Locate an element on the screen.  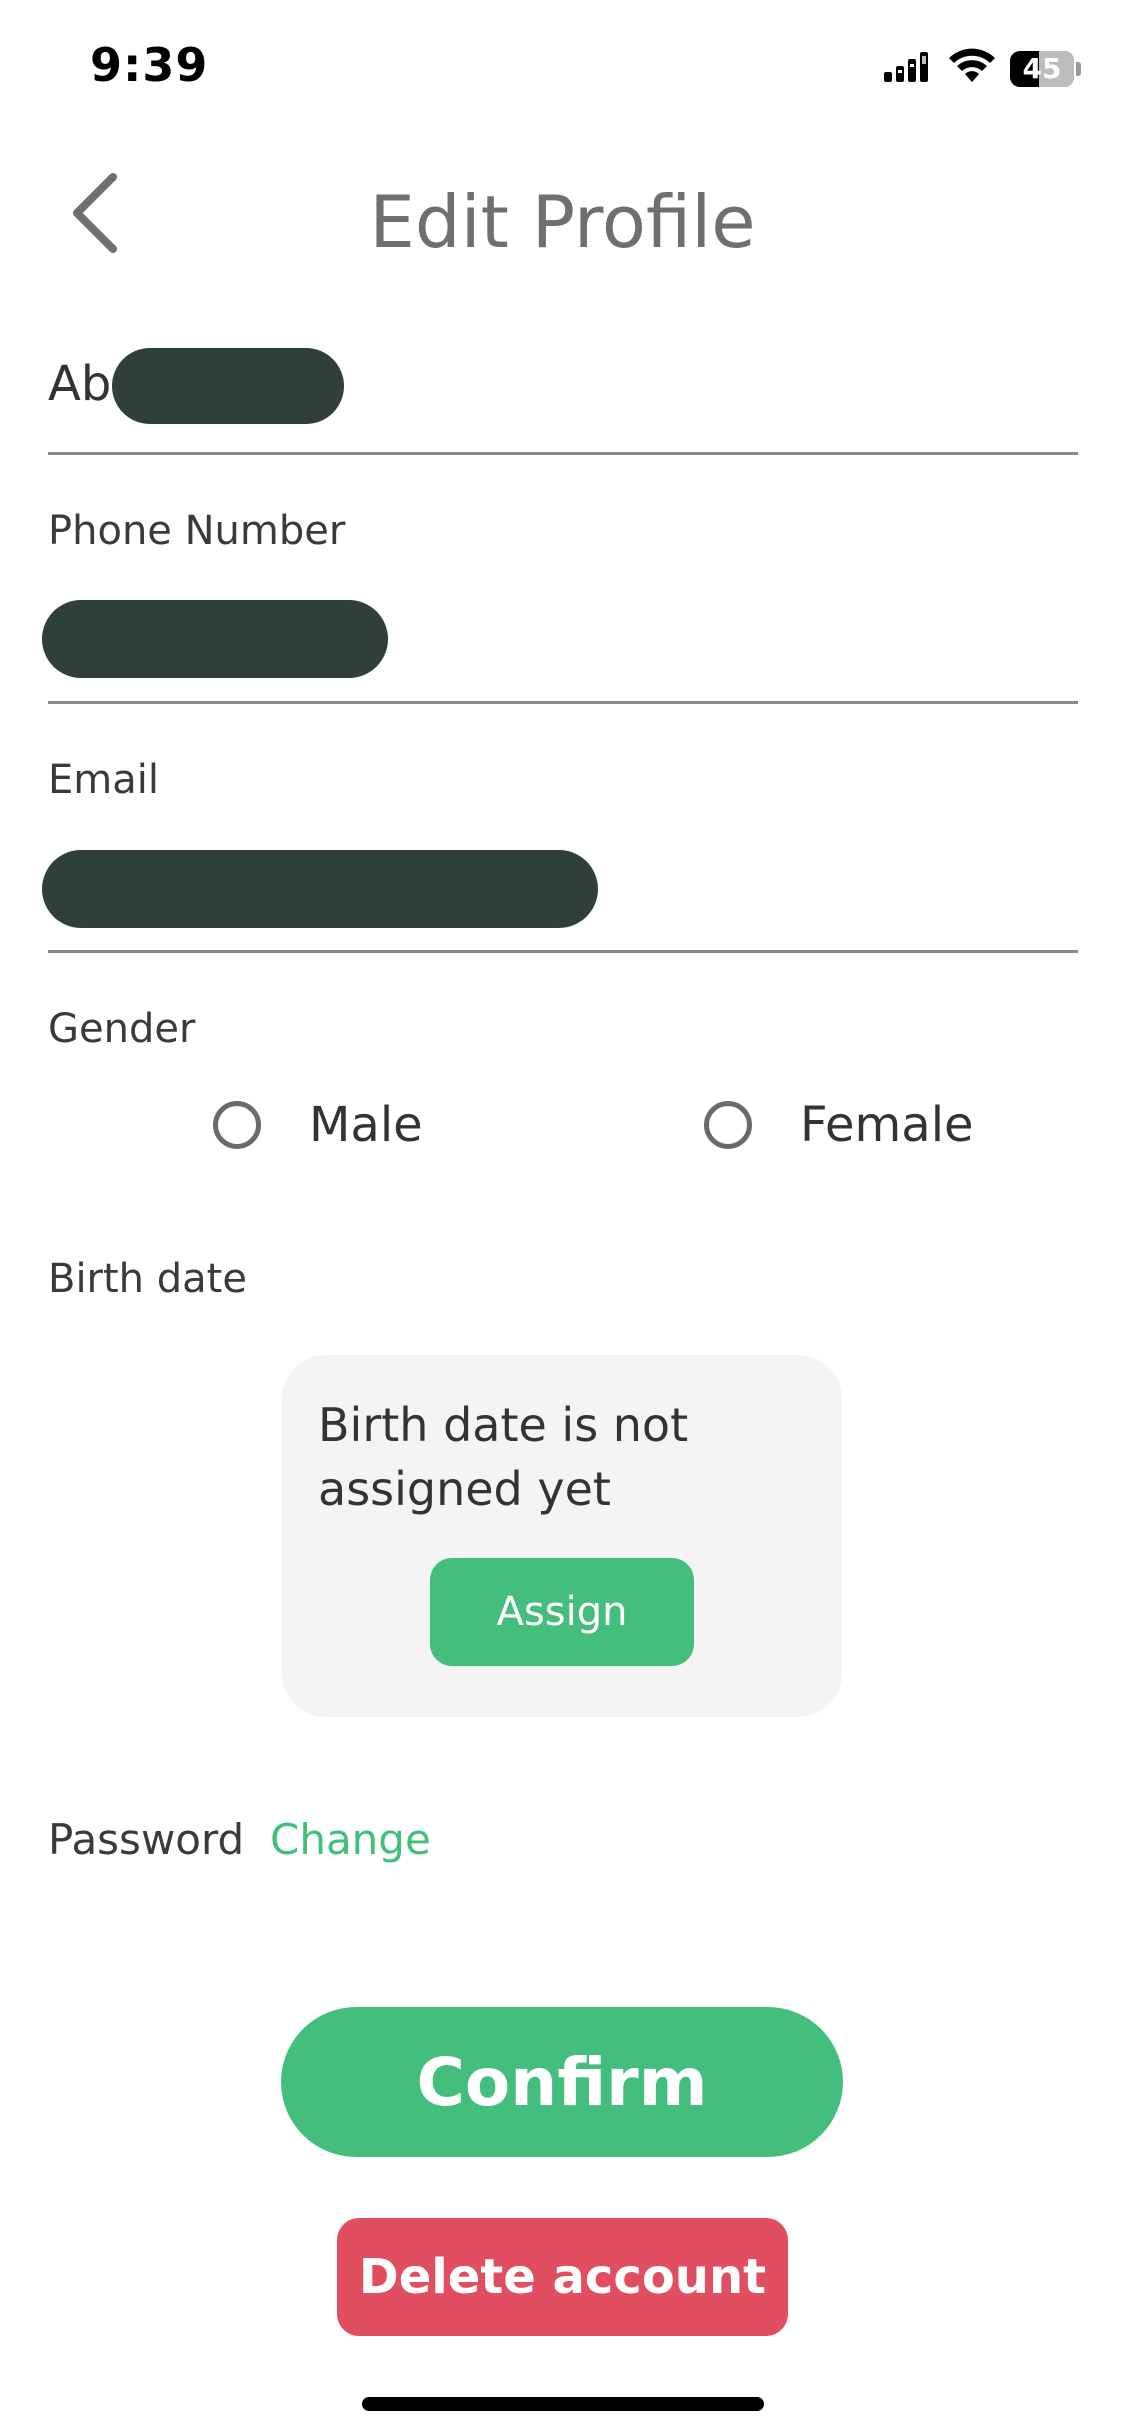
status-icons: 45 is located at coordinates (982, 68).